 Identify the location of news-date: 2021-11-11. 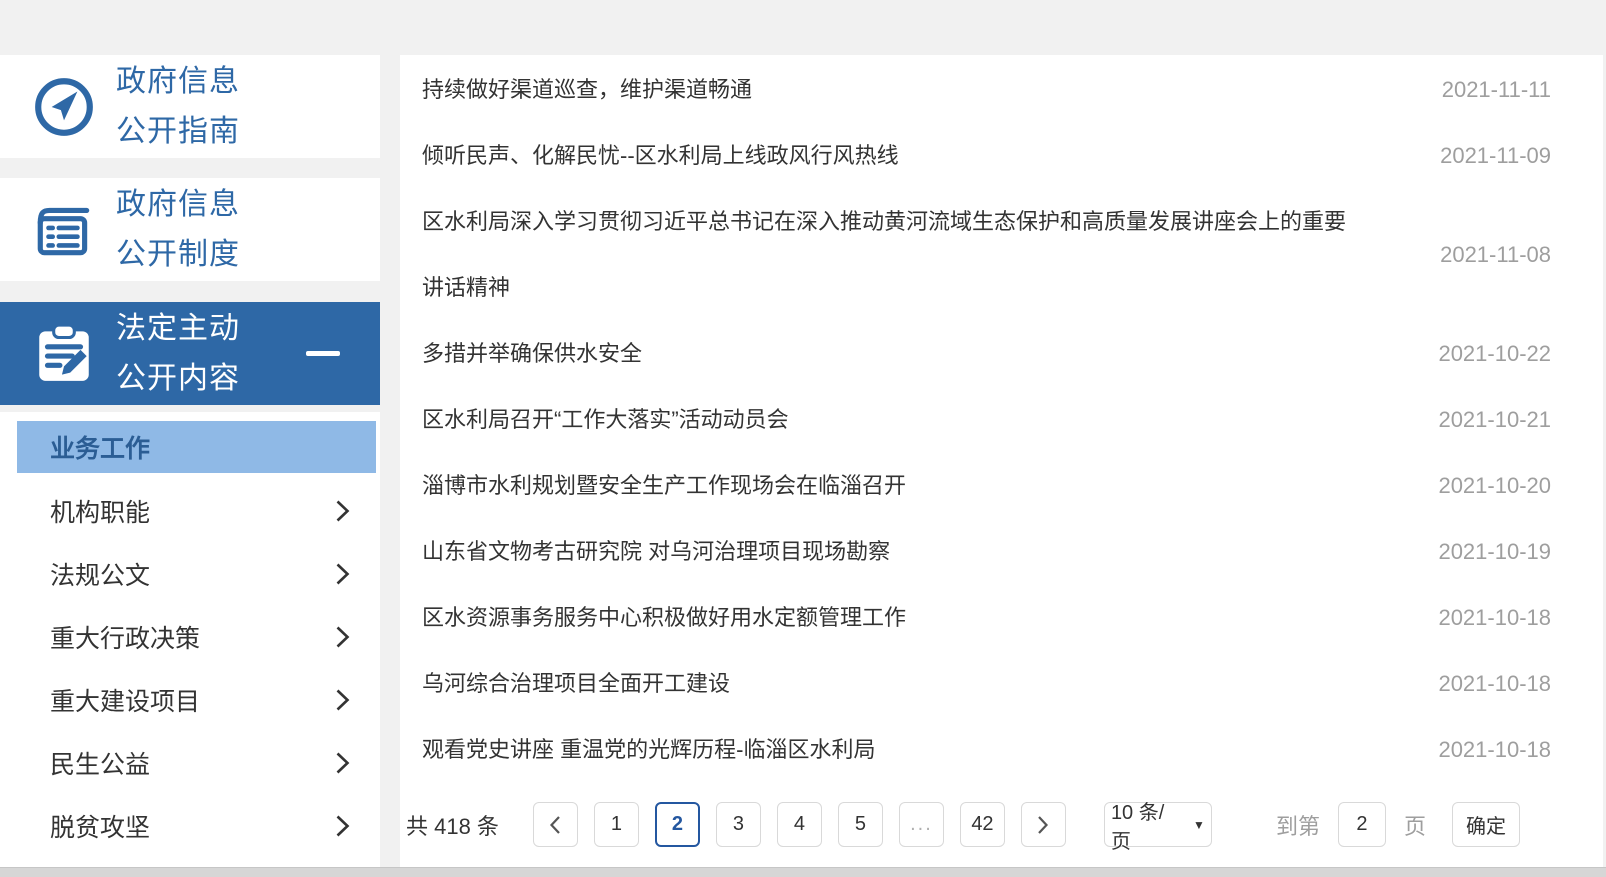
(1496, 89).